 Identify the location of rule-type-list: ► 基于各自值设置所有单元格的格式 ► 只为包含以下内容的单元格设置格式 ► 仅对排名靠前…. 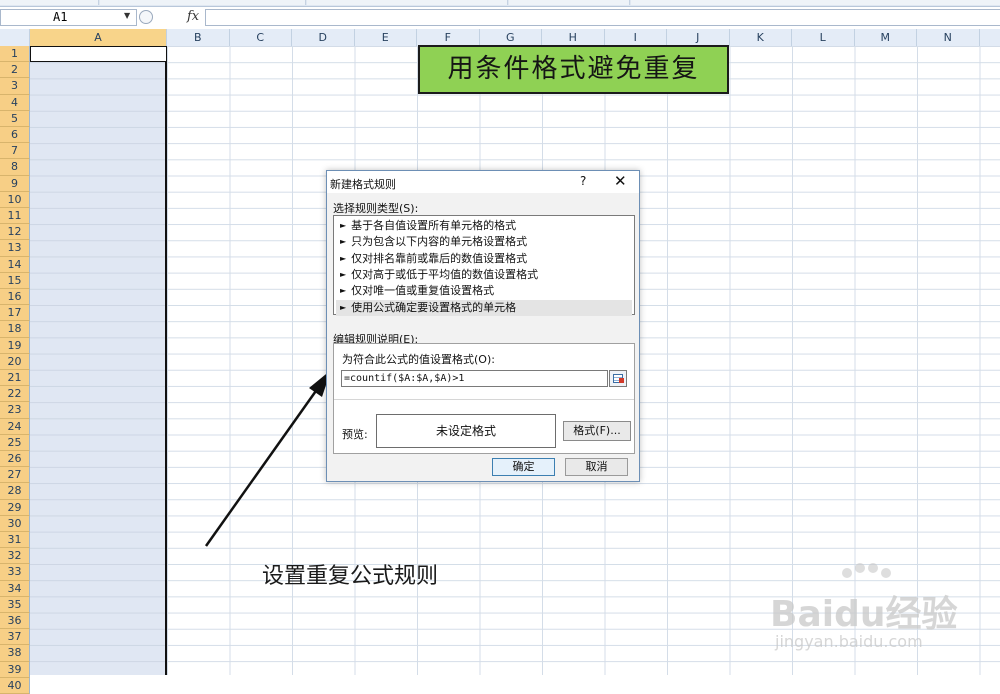
(484, 265).